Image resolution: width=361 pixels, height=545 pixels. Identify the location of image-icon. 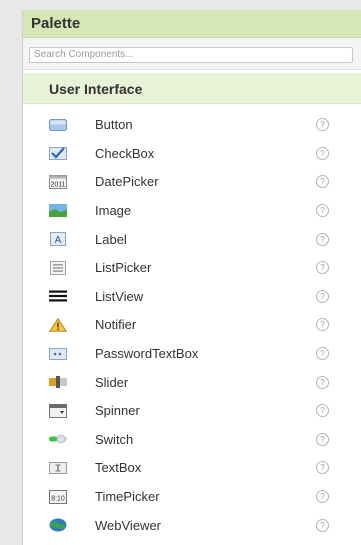
(58, 211).